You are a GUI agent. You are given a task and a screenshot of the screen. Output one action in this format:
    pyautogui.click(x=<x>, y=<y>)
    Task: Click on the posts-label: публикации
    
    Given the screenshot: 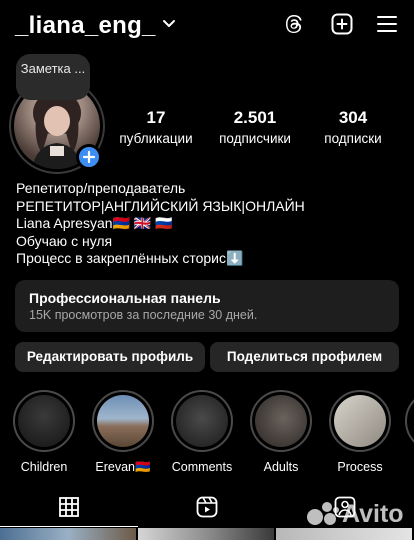 What is the action you would take?
    pyautogui.click(x=156, y=138)
    